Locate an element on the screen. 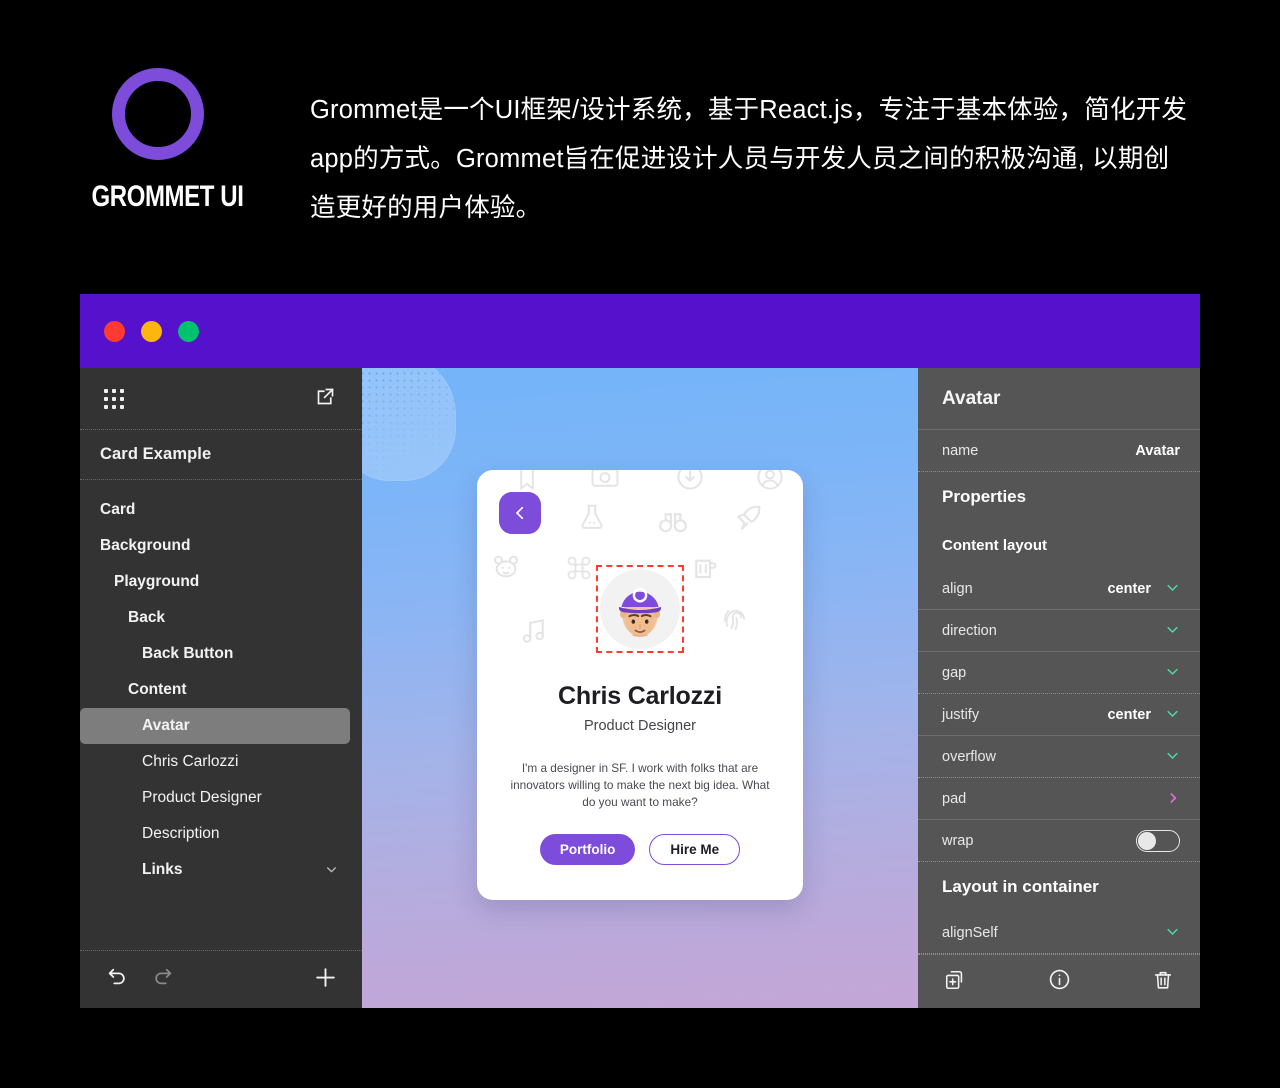 The width and height of the screenshot is (1280, 1088). tree-item-back-button: Back Button is located at coordinates (215, 654).